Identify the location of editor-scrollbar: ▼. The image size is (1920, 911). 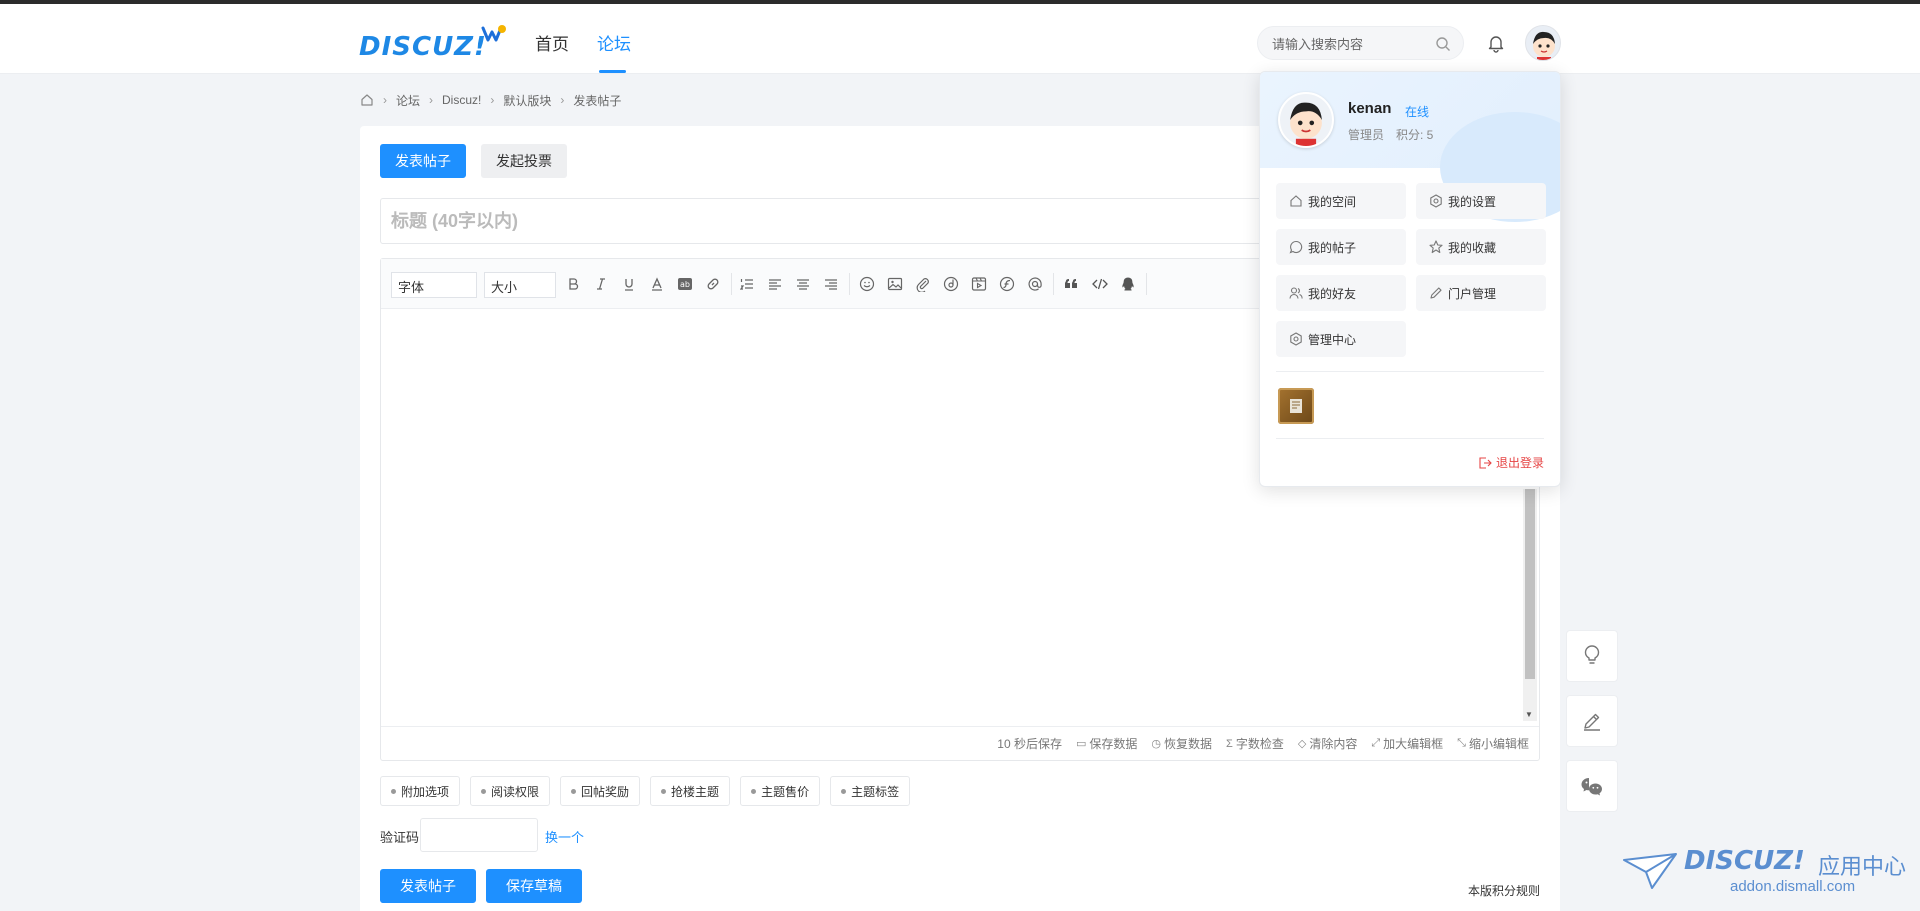
(1530, 605).